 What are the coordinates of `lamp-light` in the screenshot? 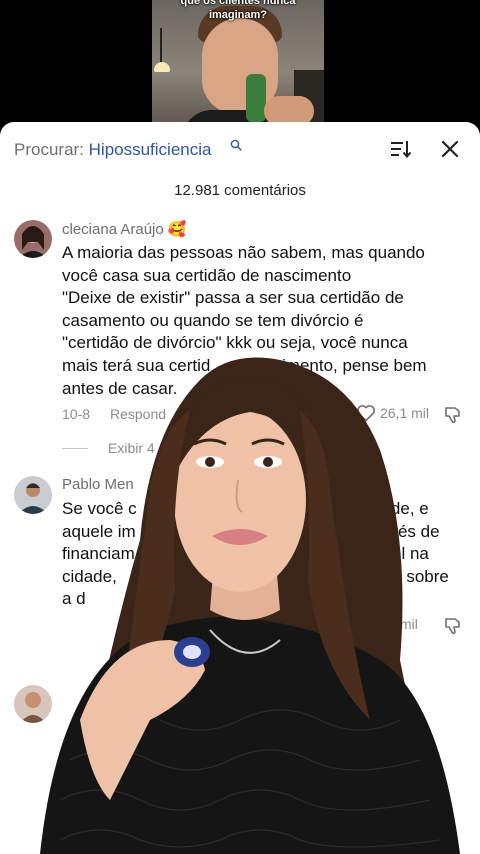 It's located at (162, 67).